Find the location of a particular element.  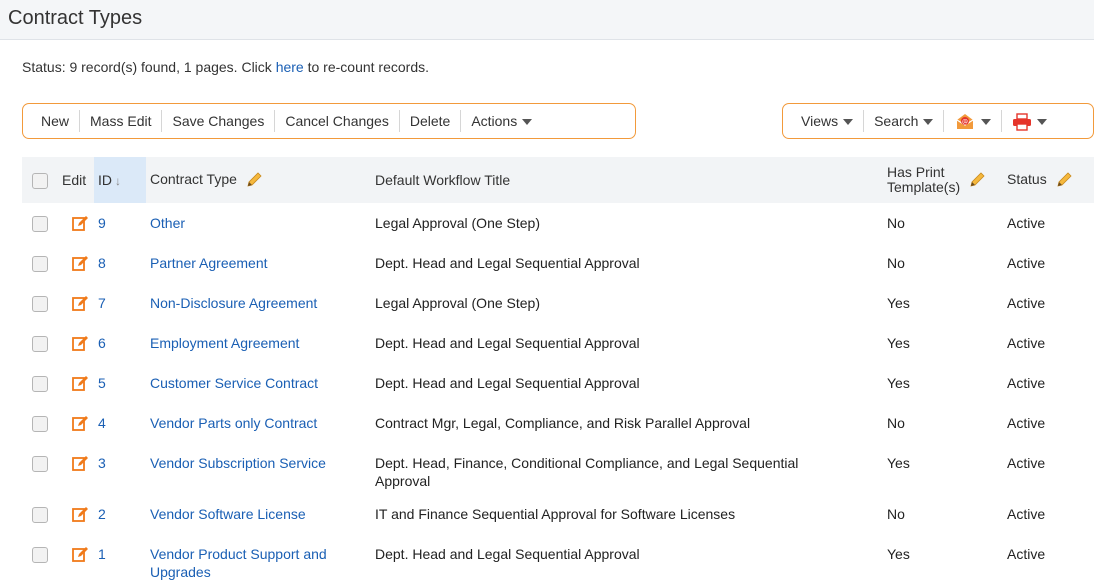

print-header-label-2: Template(s) is located at coordinates (924, 187).